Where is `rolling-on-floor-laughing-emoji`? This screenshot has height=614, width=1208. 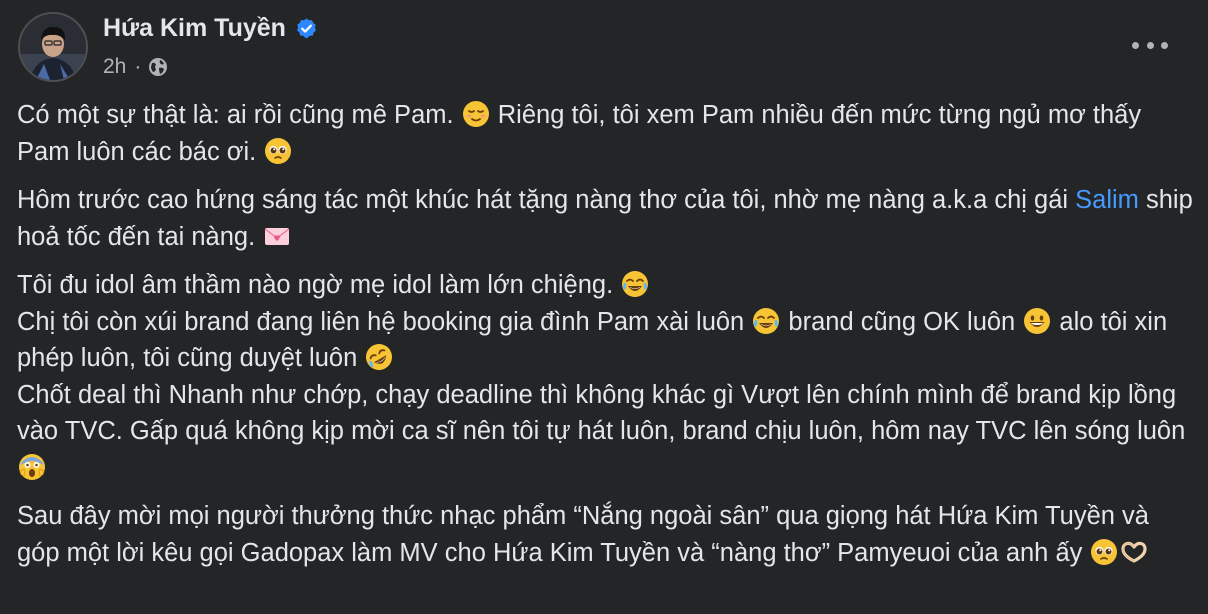 rolling-on-floor-laughing-emoji is located at coordinates (379, 357).